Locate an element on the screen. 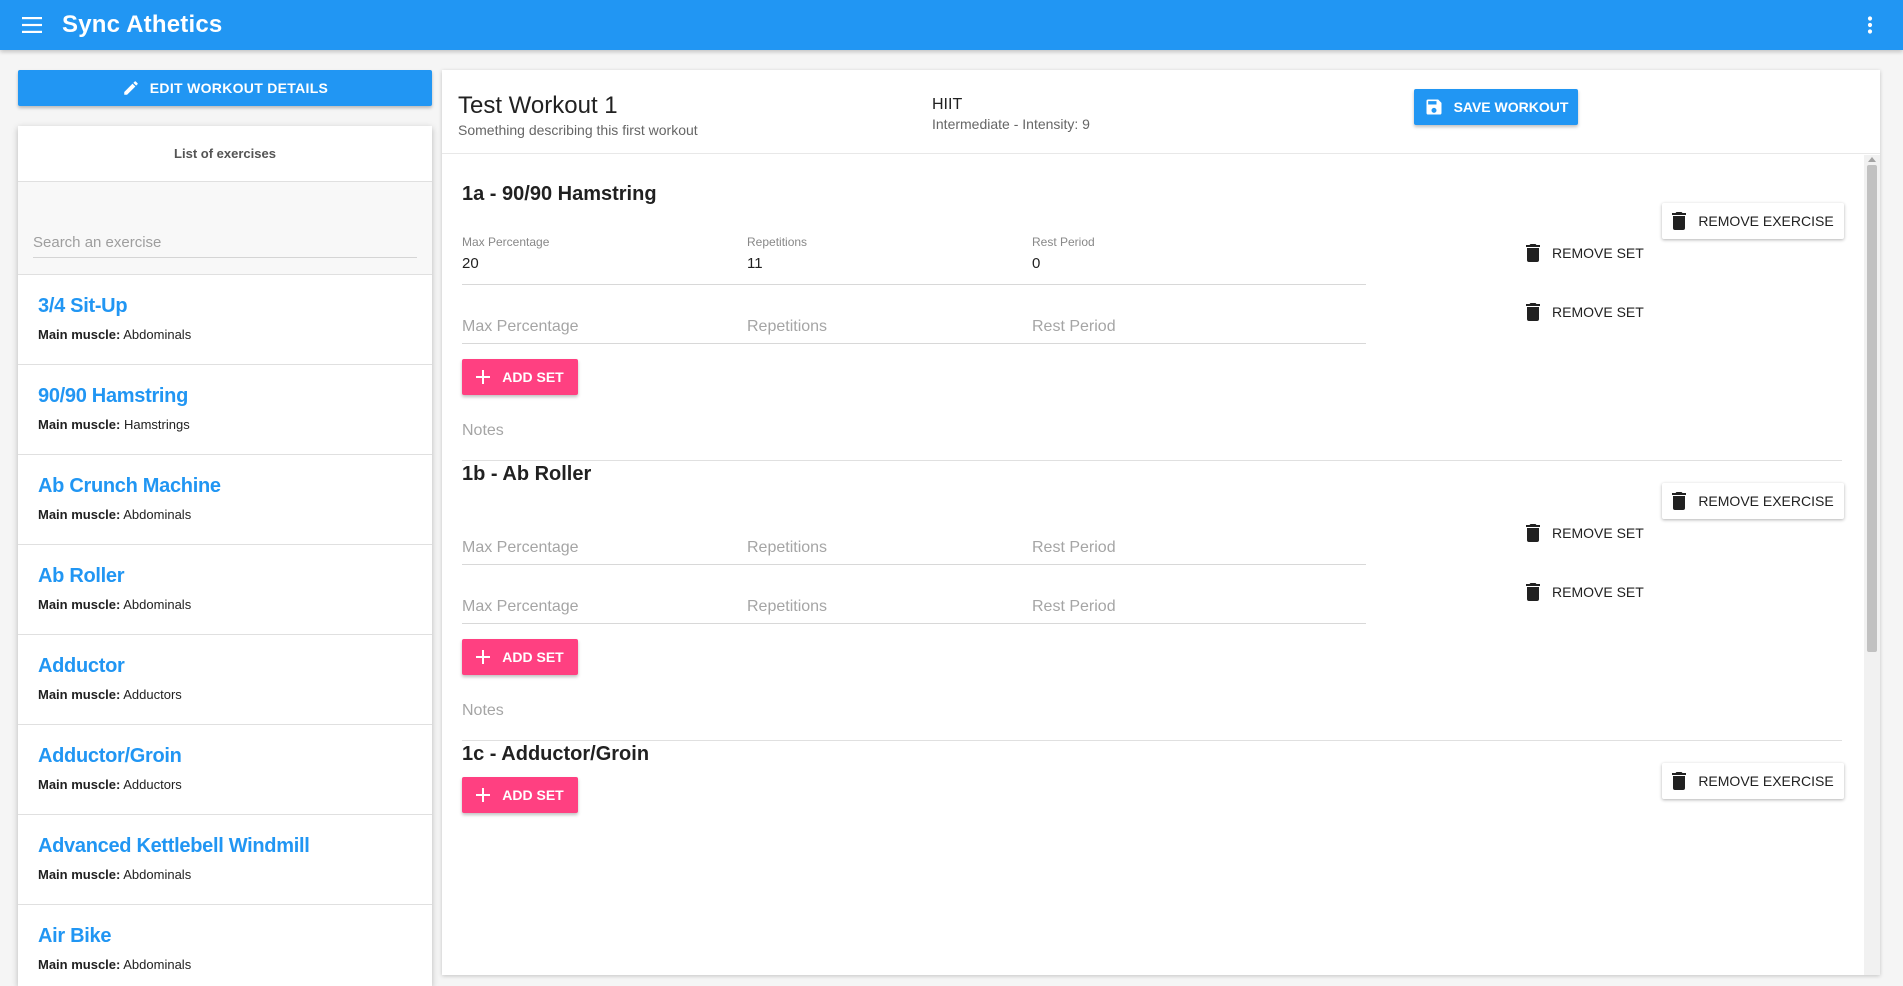  exercise-list-item: Adductor Main muscle: Adductors is located at coordinates (225, 680).